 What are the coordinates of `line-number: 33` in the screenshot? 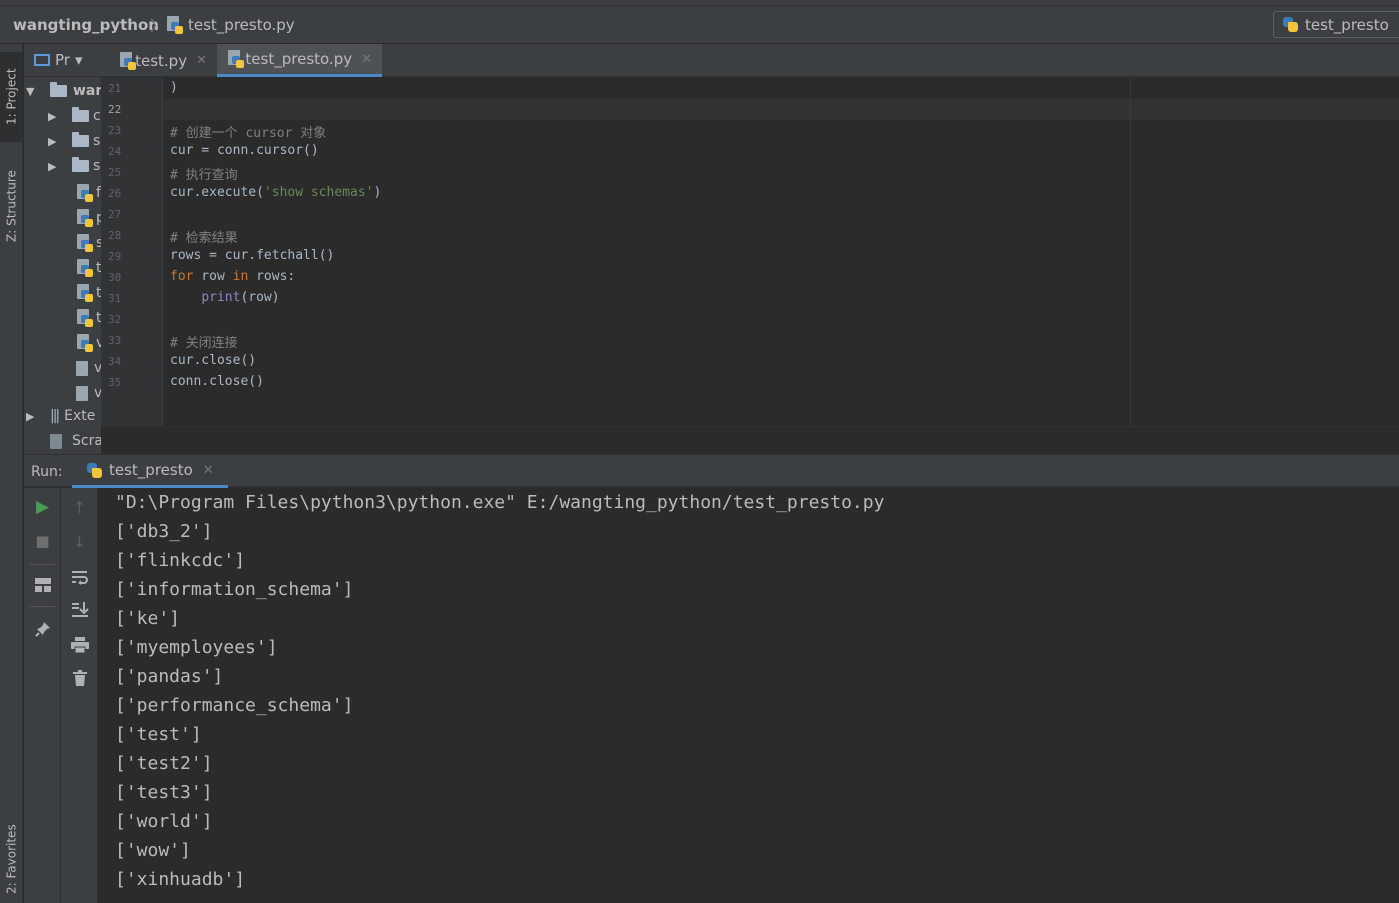 It's located at (115, 340).